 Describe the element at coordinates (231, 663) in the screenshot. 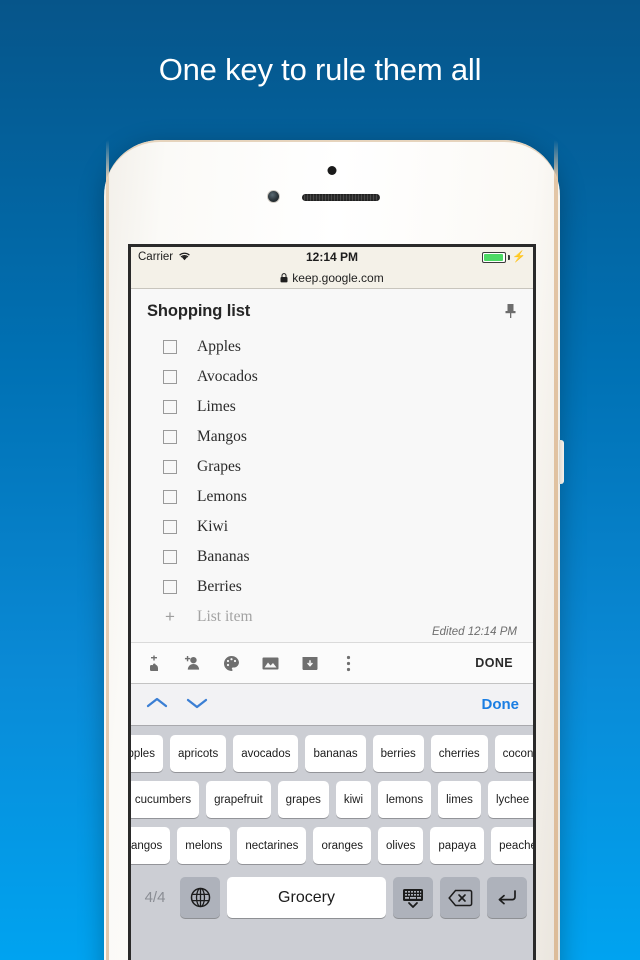

I see `color-palette-icon` at that location.